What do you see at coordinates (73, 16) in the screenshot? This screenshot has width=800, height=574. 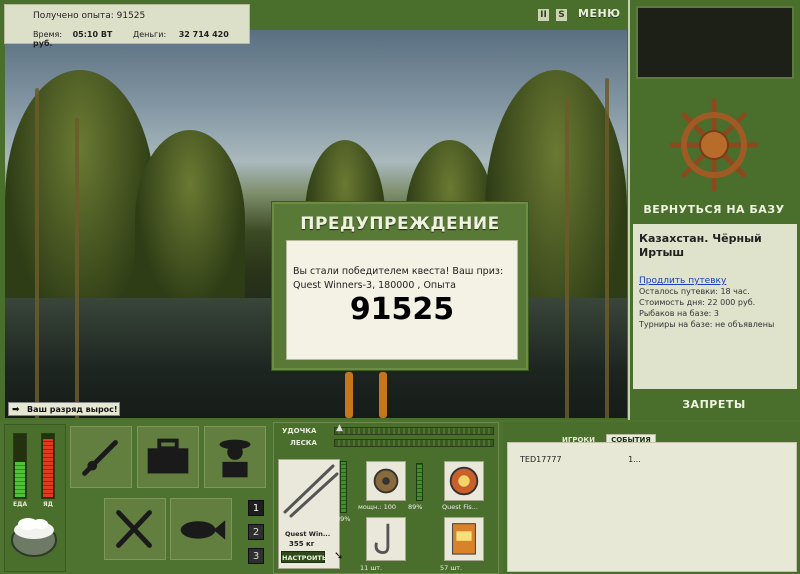 I see `experience-label: Получено опыта:` at bounding box center [73, 16].